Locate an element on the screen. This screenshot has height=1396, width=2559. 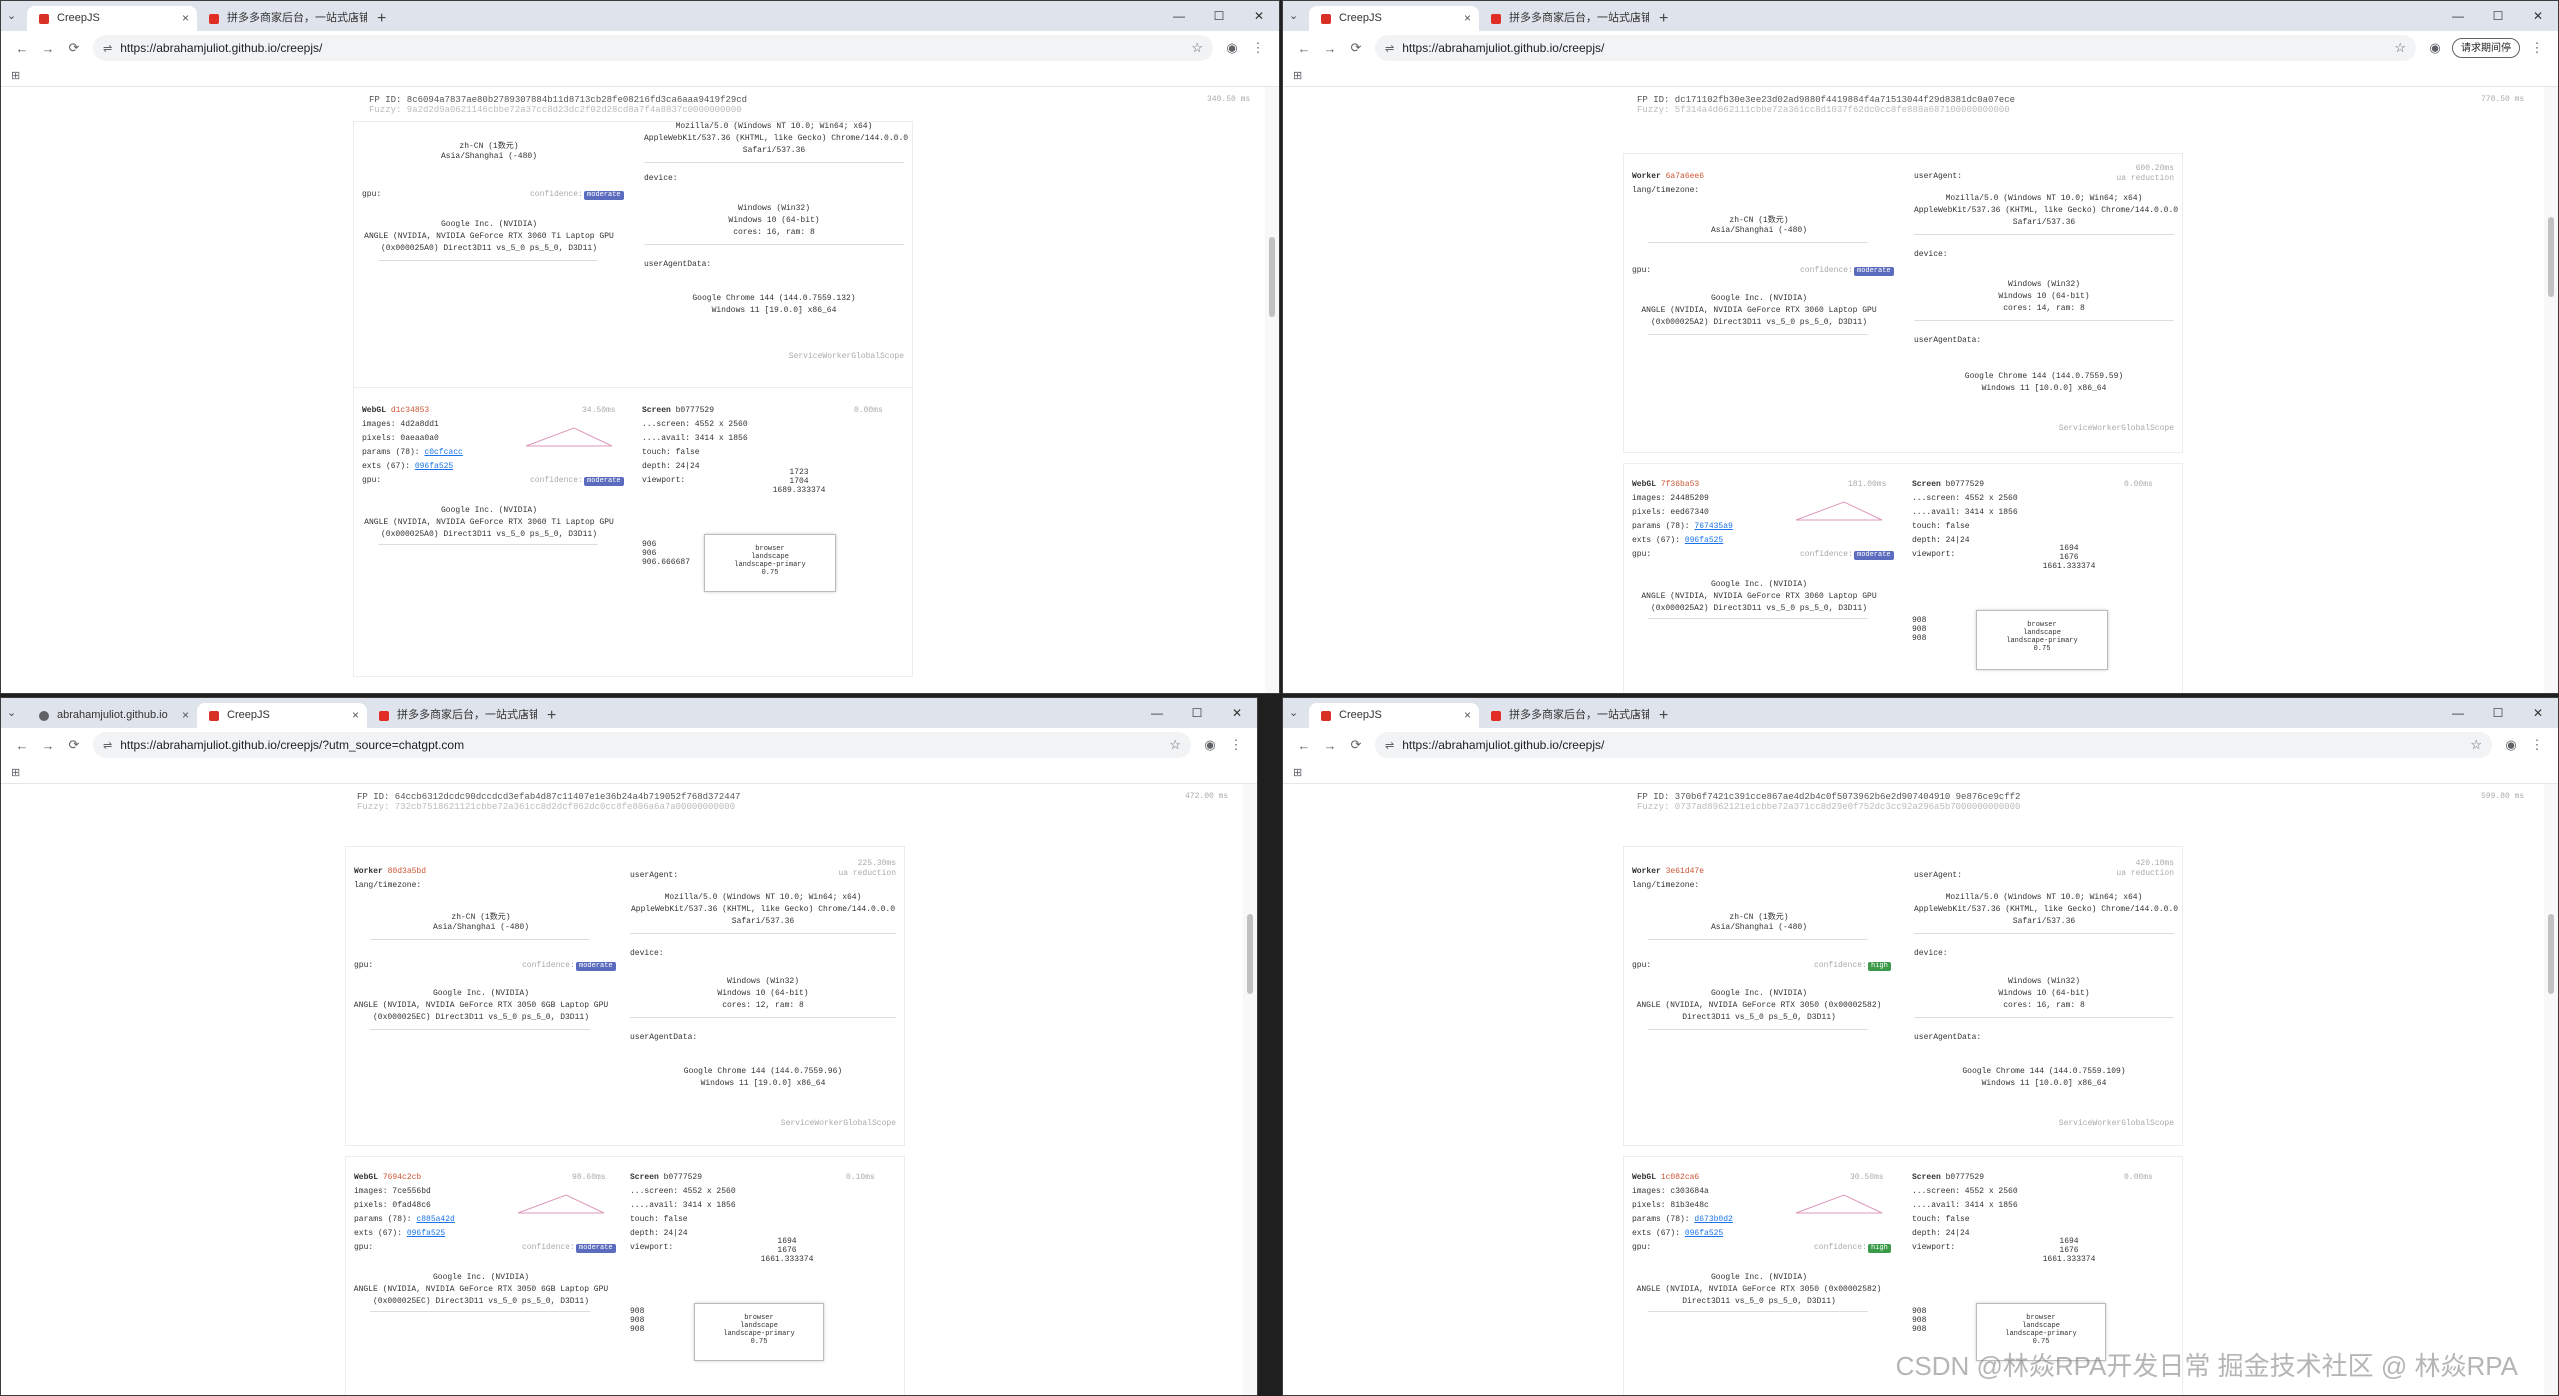
webgl-hash: 1c082ca6 is located at coordinates (1680, 1177).